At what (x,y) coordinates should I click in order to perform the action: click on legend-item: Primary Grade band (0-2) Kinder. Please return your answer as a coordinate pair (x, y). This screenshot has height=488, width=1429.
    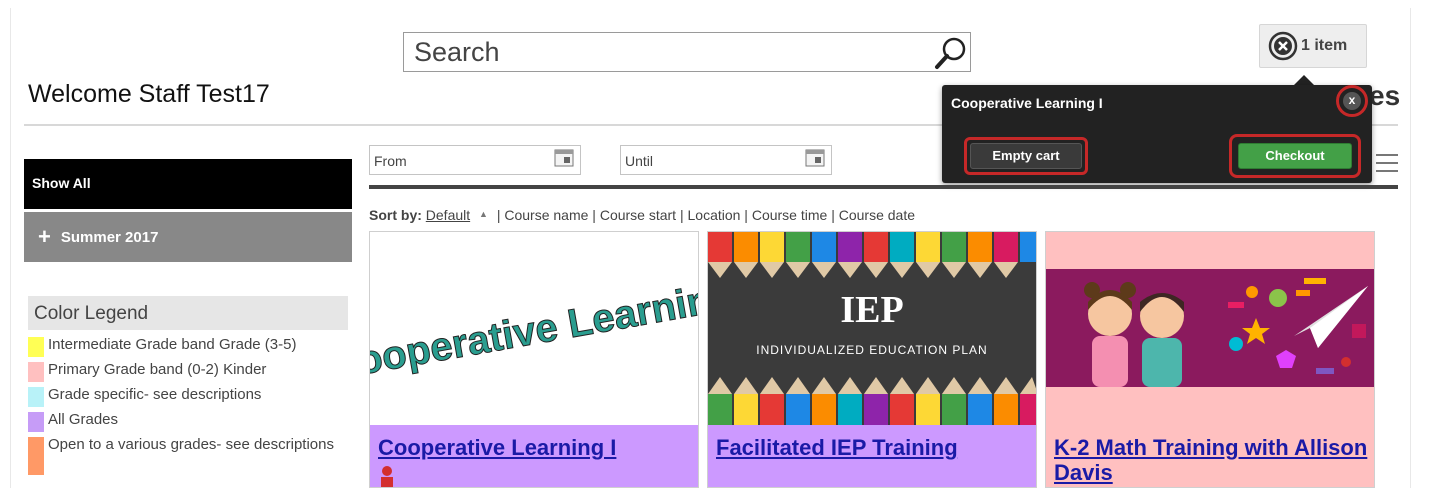
    Looking at the image, I should click on (188, 372).